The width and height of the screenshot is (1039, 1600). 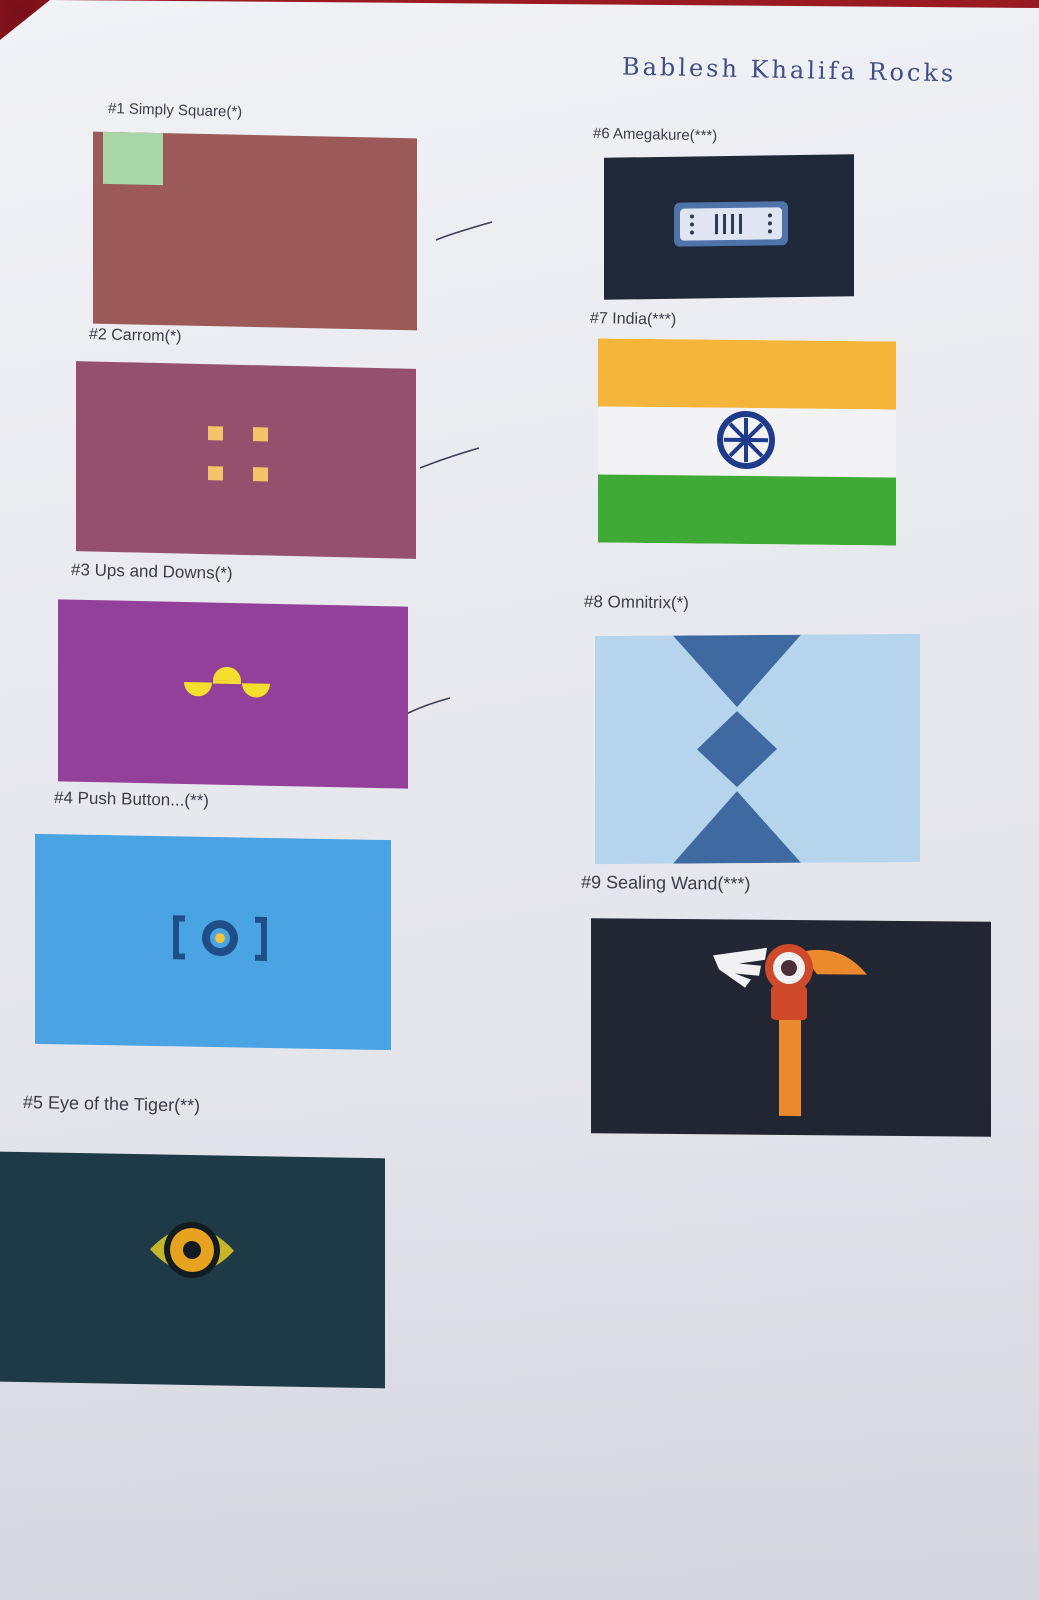 I want to click on sealing-wand-emblem, so click(x=790, y=1030).